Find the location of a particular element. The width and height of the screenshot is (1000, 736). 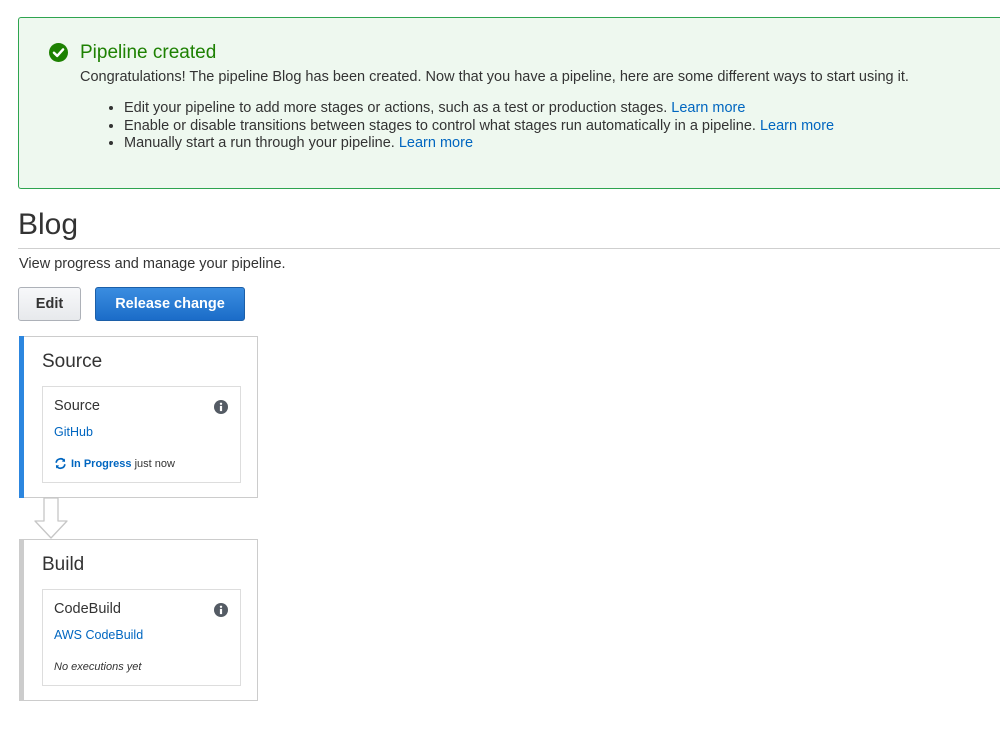

page-title: Blog is located at coordinates (48, 224).